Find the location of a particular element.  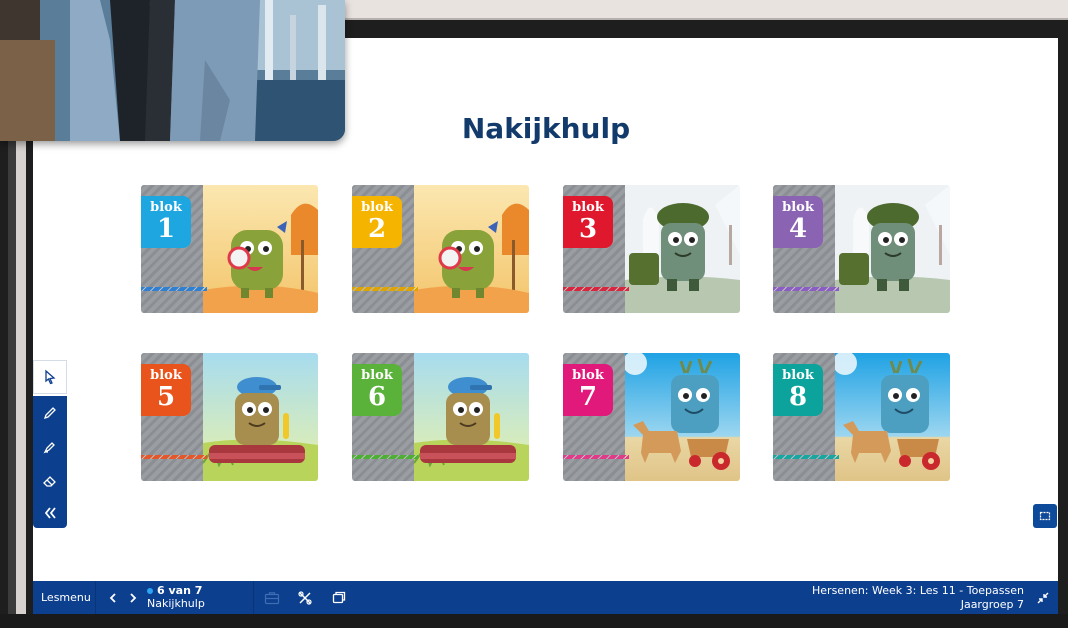

blok-badge: blok 5 is located at coordinates (166, 390).